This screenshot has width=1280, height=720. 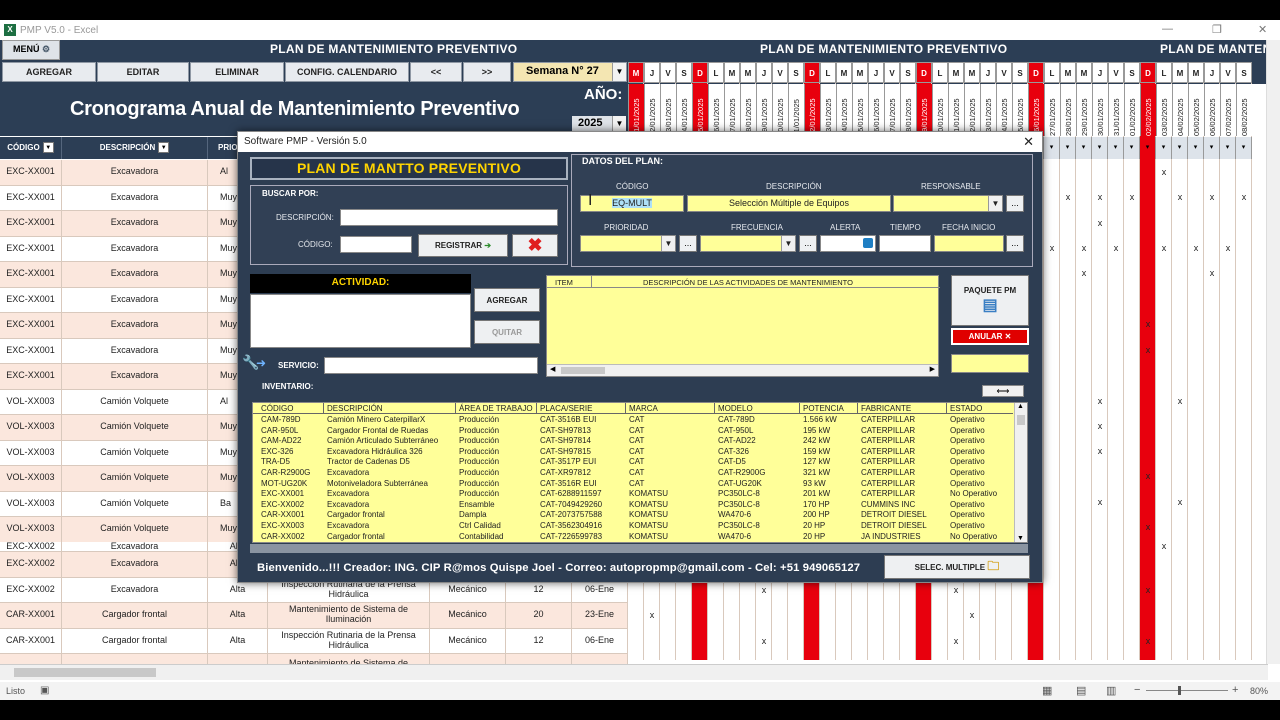 What do you see at coordinates (1235, 690) in the screenshot?
I see `zoom-in-icon: +` at bounding box center [1235, 690].